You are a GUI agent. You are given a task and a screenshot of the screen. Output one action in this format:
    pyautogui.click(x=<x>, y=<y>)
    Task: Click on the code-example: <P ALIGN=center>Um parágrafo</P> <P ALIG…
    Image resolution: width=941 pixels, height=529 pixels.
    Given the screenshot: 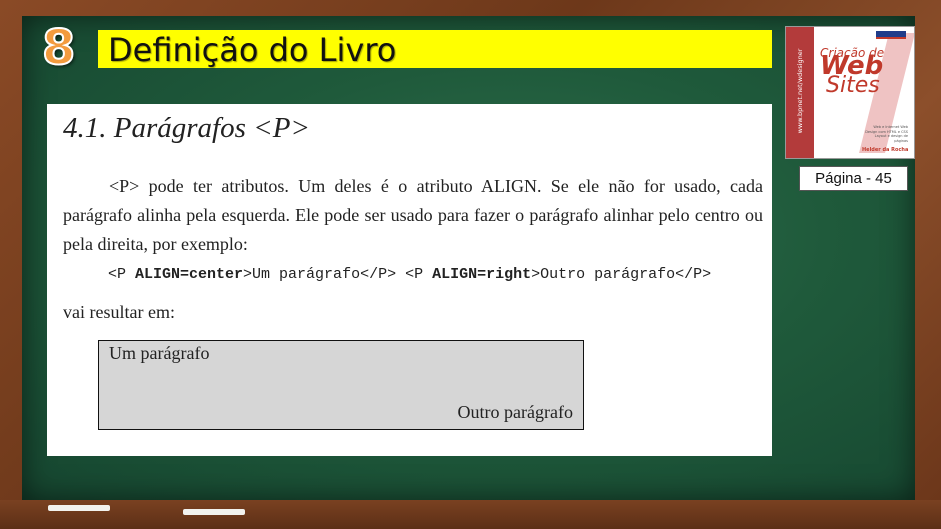 What is the action you would take?
    pyautogui.click(x=409, y=274)
    